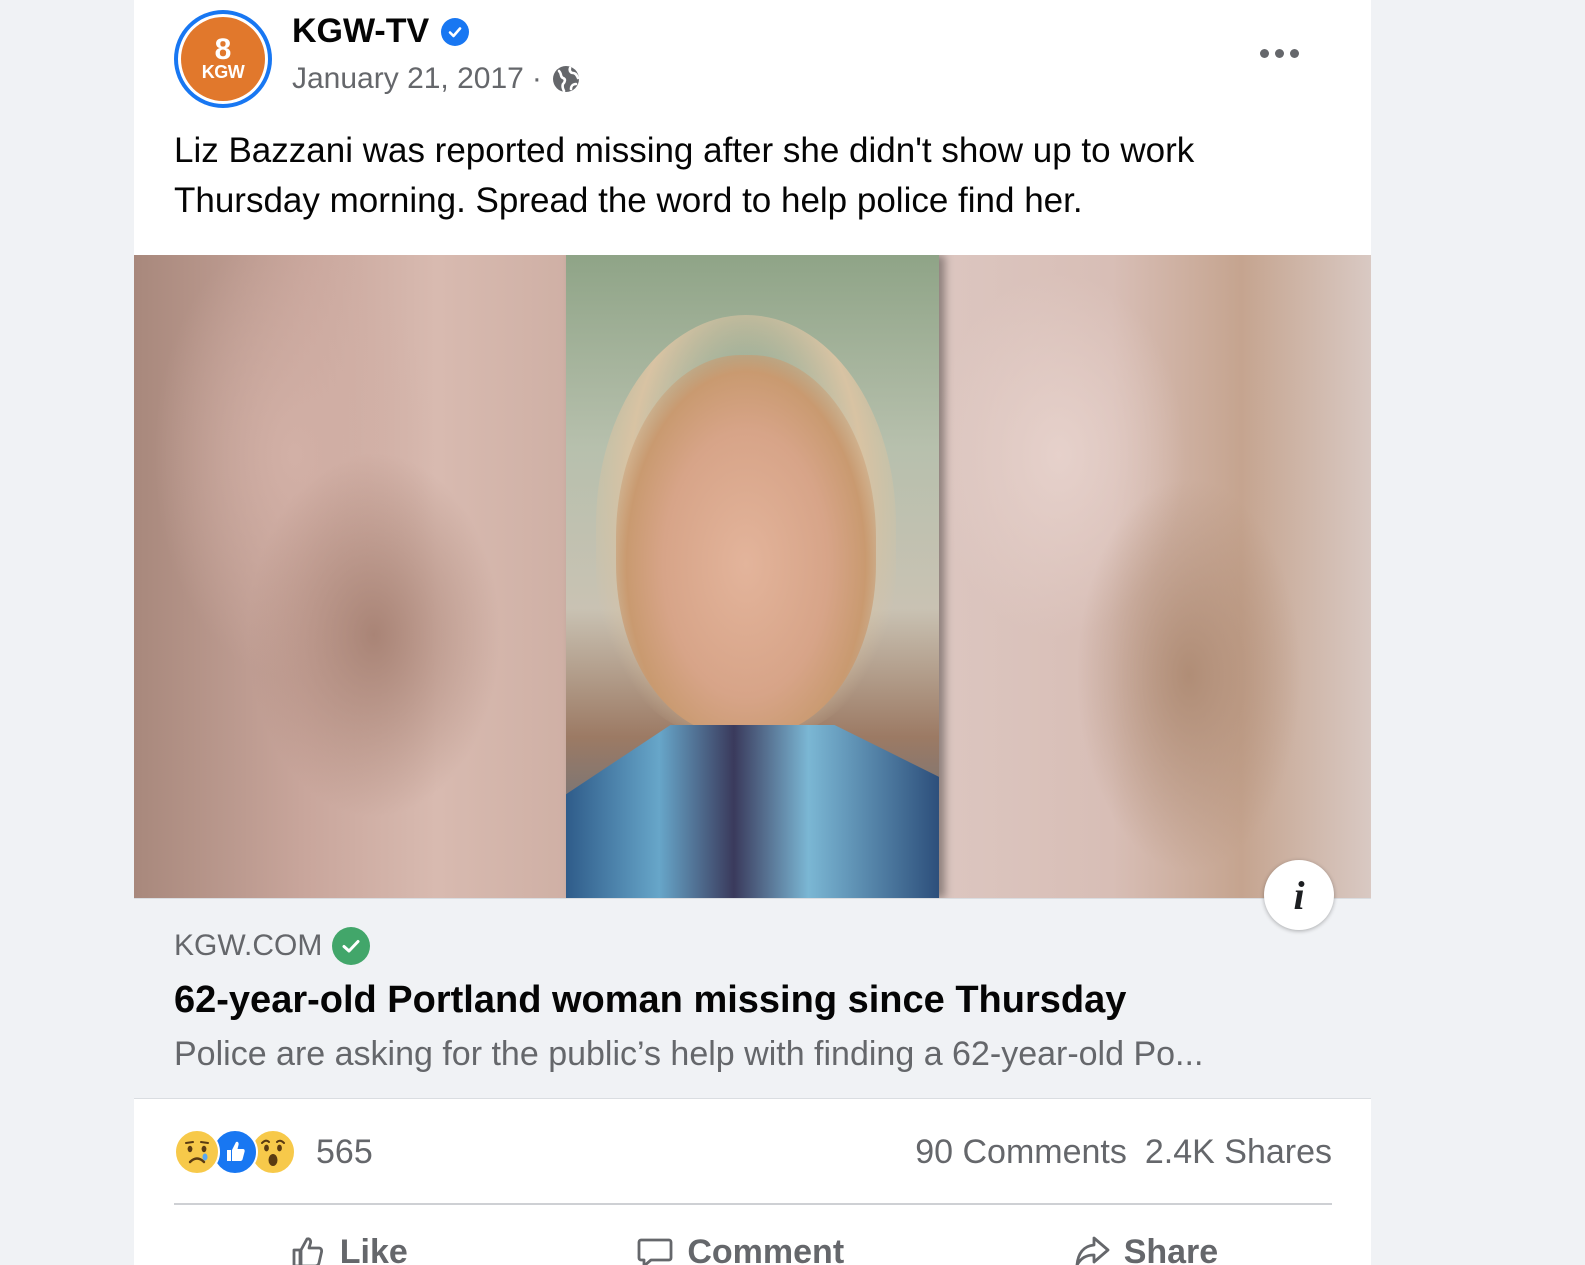 The width and height of the screenshot is (1585, 1265). What do you see at coordinates (753, 1204) in the screenshot?
I see `actions-divider` at bounding box center [753, 1204].